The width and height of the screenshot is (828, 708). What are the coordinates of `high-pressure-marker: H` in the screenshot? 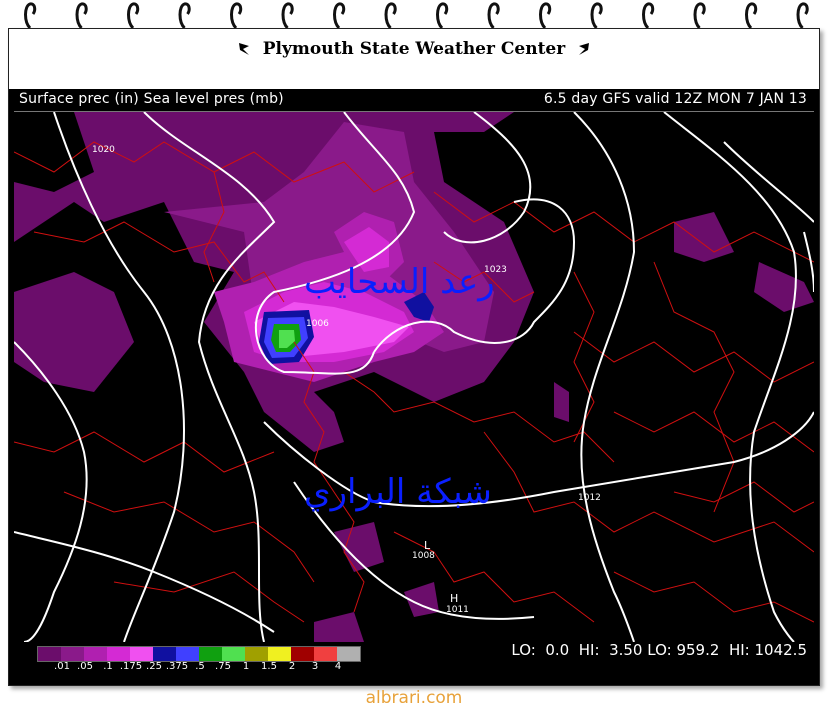 It's located at (454, 598).